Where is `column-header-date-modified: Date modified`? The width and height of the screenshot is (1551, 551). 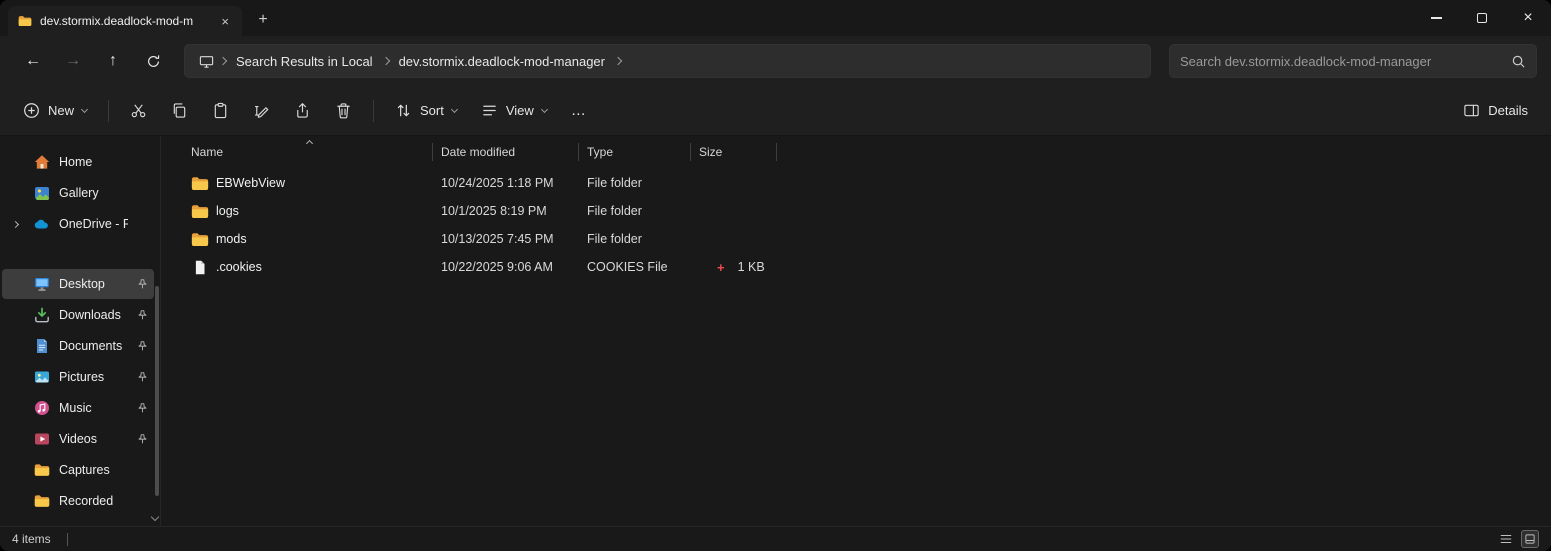 column-header-date-modified: Date modified is located at coordinates (506, 152).